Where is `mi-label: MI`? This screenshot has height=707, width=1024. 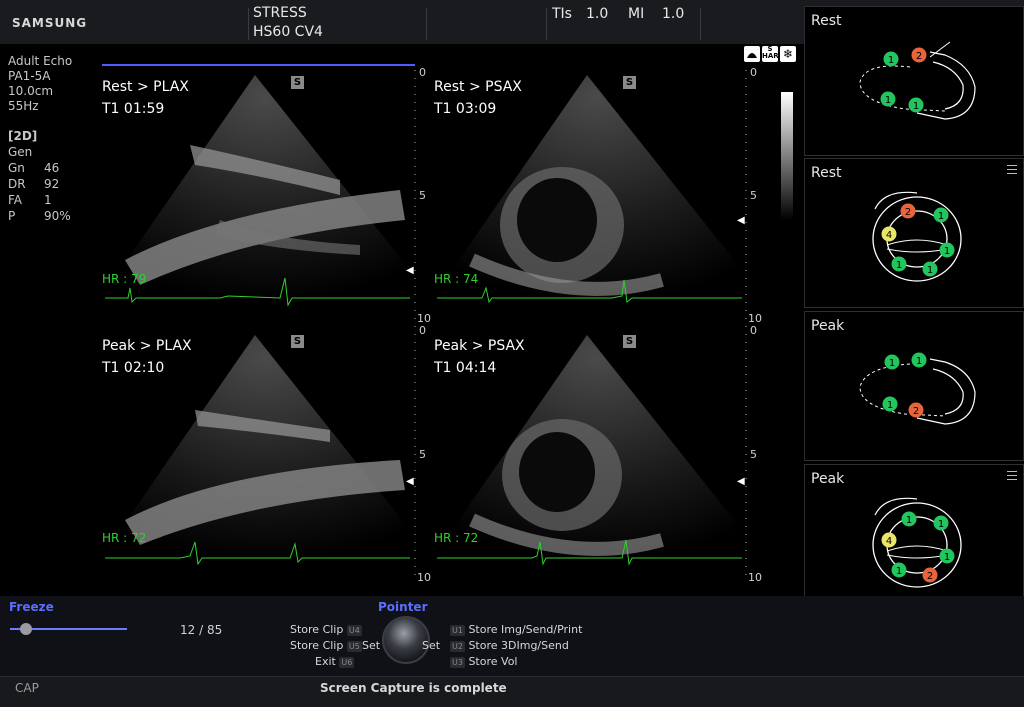
mi-label: MI is located at coordinates (636, 14).